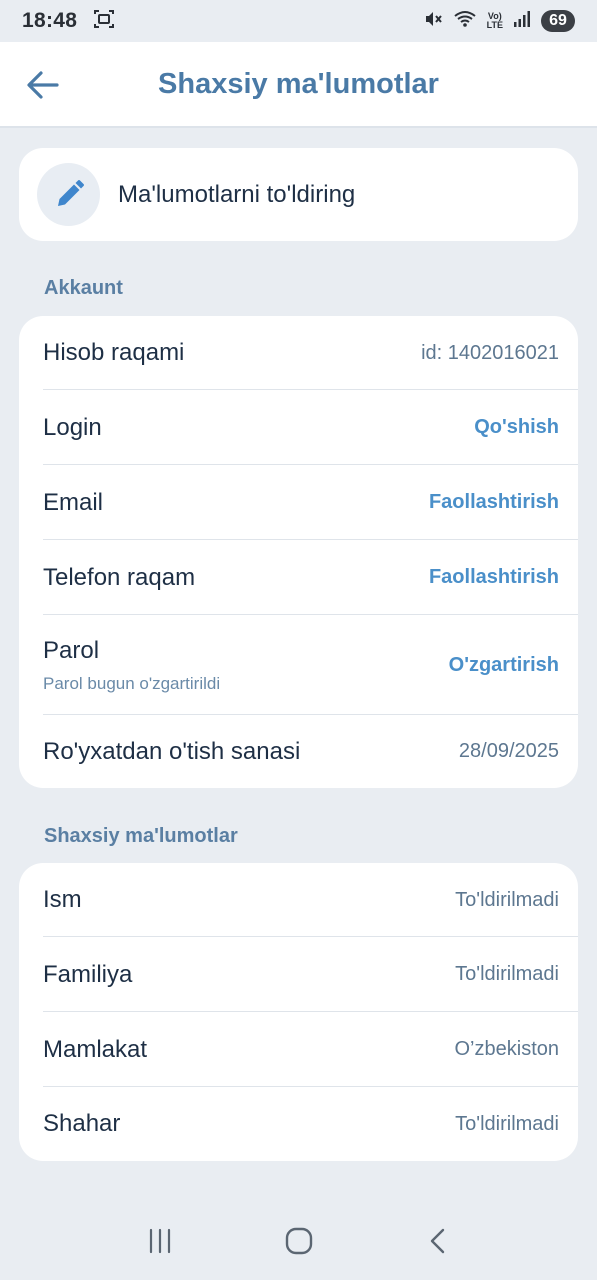 The height and width of the screenshot is (1280, 597). I want to click on app-bar: Shaxsiy ma'lumotlar, so click(298, 85).